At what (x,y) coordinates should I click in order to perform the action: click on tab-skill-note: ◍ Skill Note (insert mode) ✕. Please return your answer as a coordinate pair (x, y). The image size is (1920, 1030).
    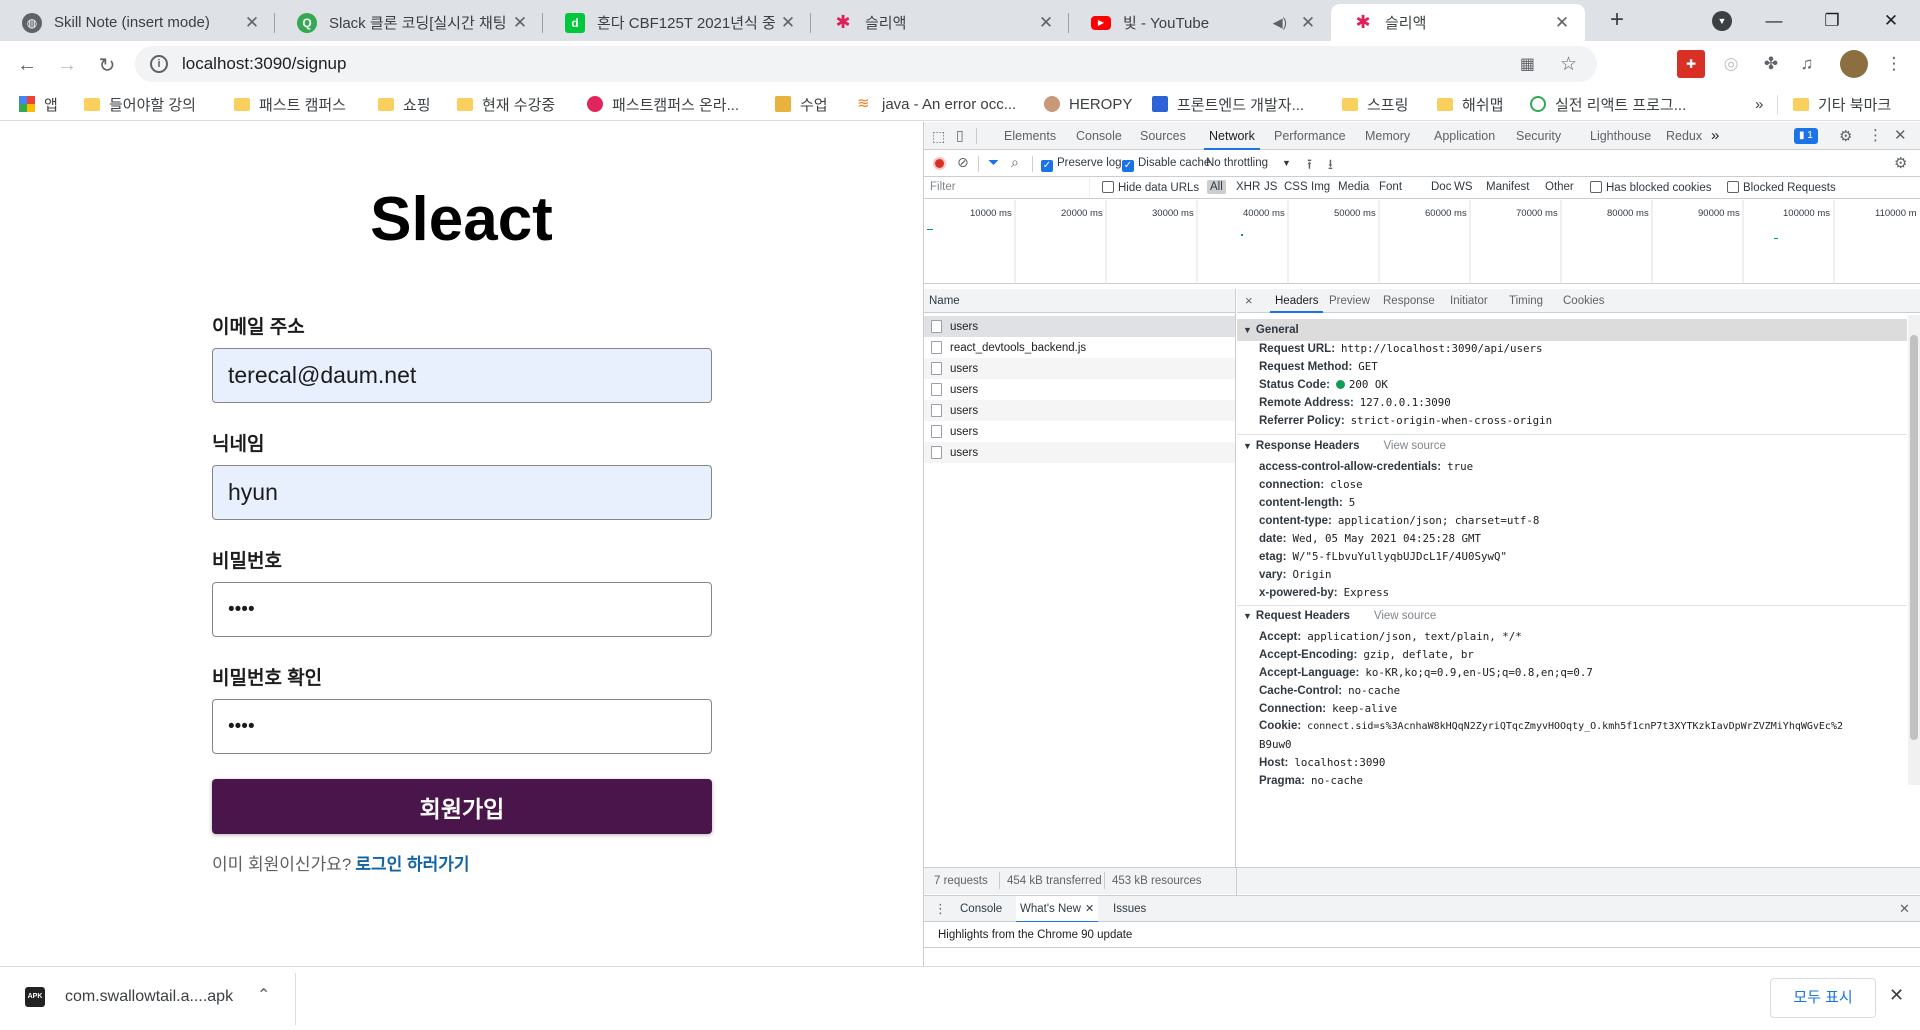
    Looking at the image, I should click on (137, 22).